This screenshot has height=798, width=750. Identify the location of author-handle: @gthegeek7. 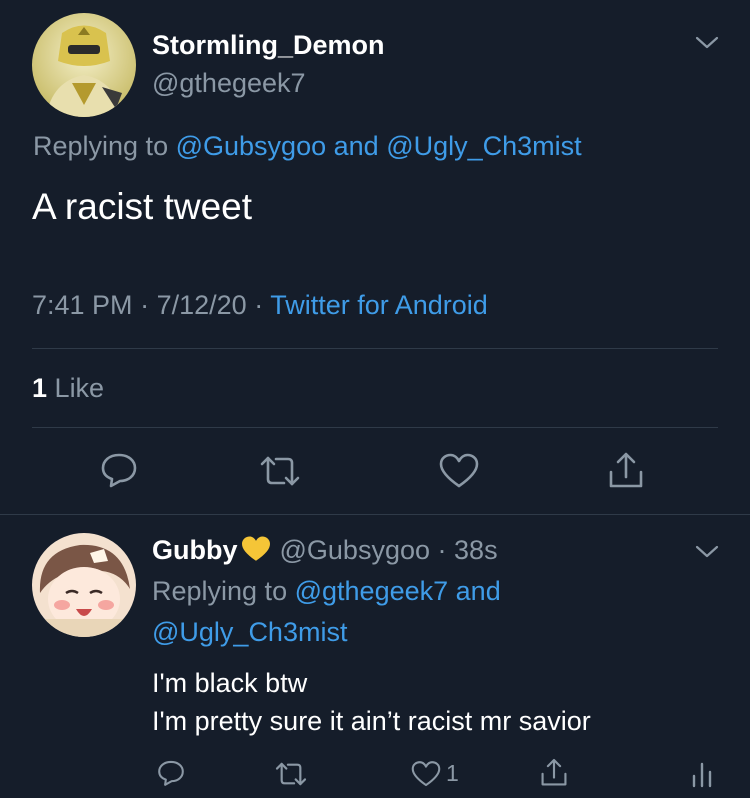
(229, 83).